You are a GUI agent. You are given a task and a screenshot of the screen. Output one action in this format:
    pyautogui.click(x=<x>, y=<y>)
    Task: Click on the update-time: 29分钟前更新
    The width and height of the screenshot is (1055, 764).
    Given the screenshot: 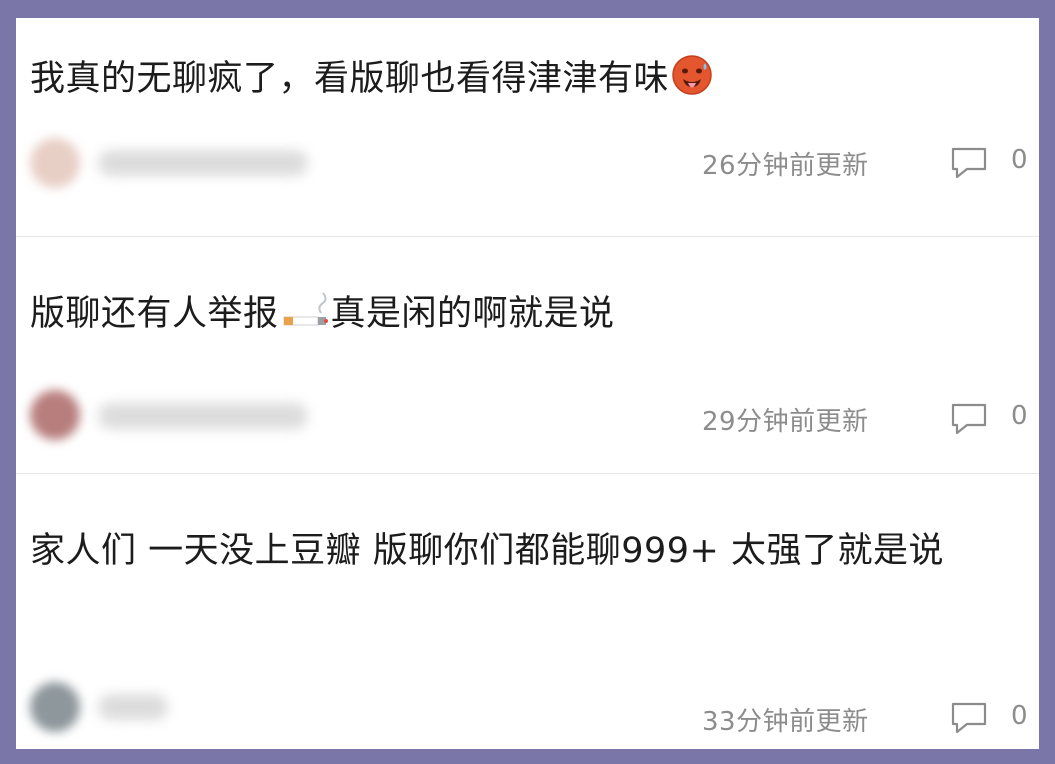 What is the action you would take?
    pyautogui.click(x=785, y=422)
    